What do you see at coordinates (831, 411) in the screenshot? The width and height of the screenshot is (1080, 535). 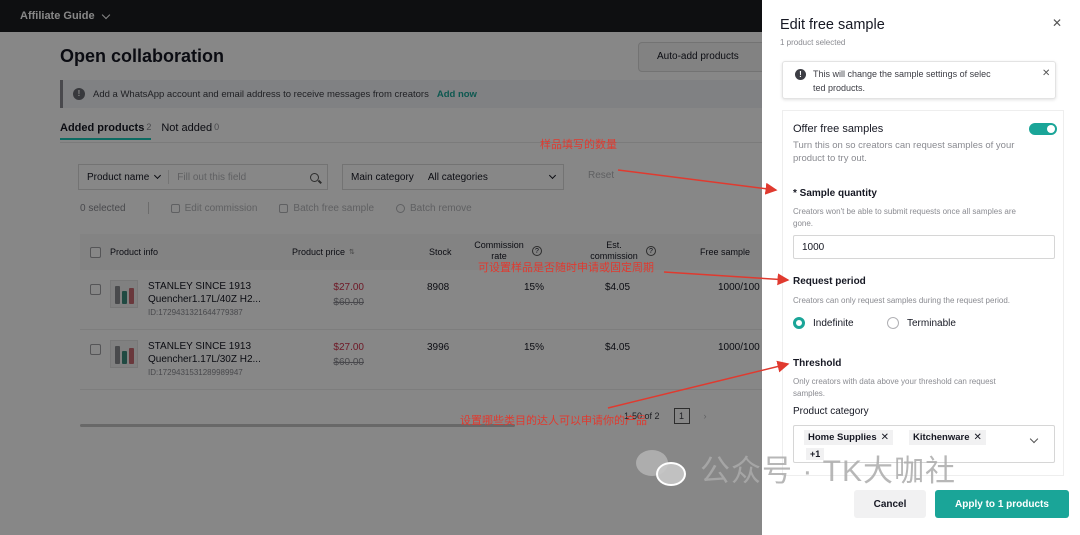 I see `product-category-label: Product category` at bounding box center [831, 411].